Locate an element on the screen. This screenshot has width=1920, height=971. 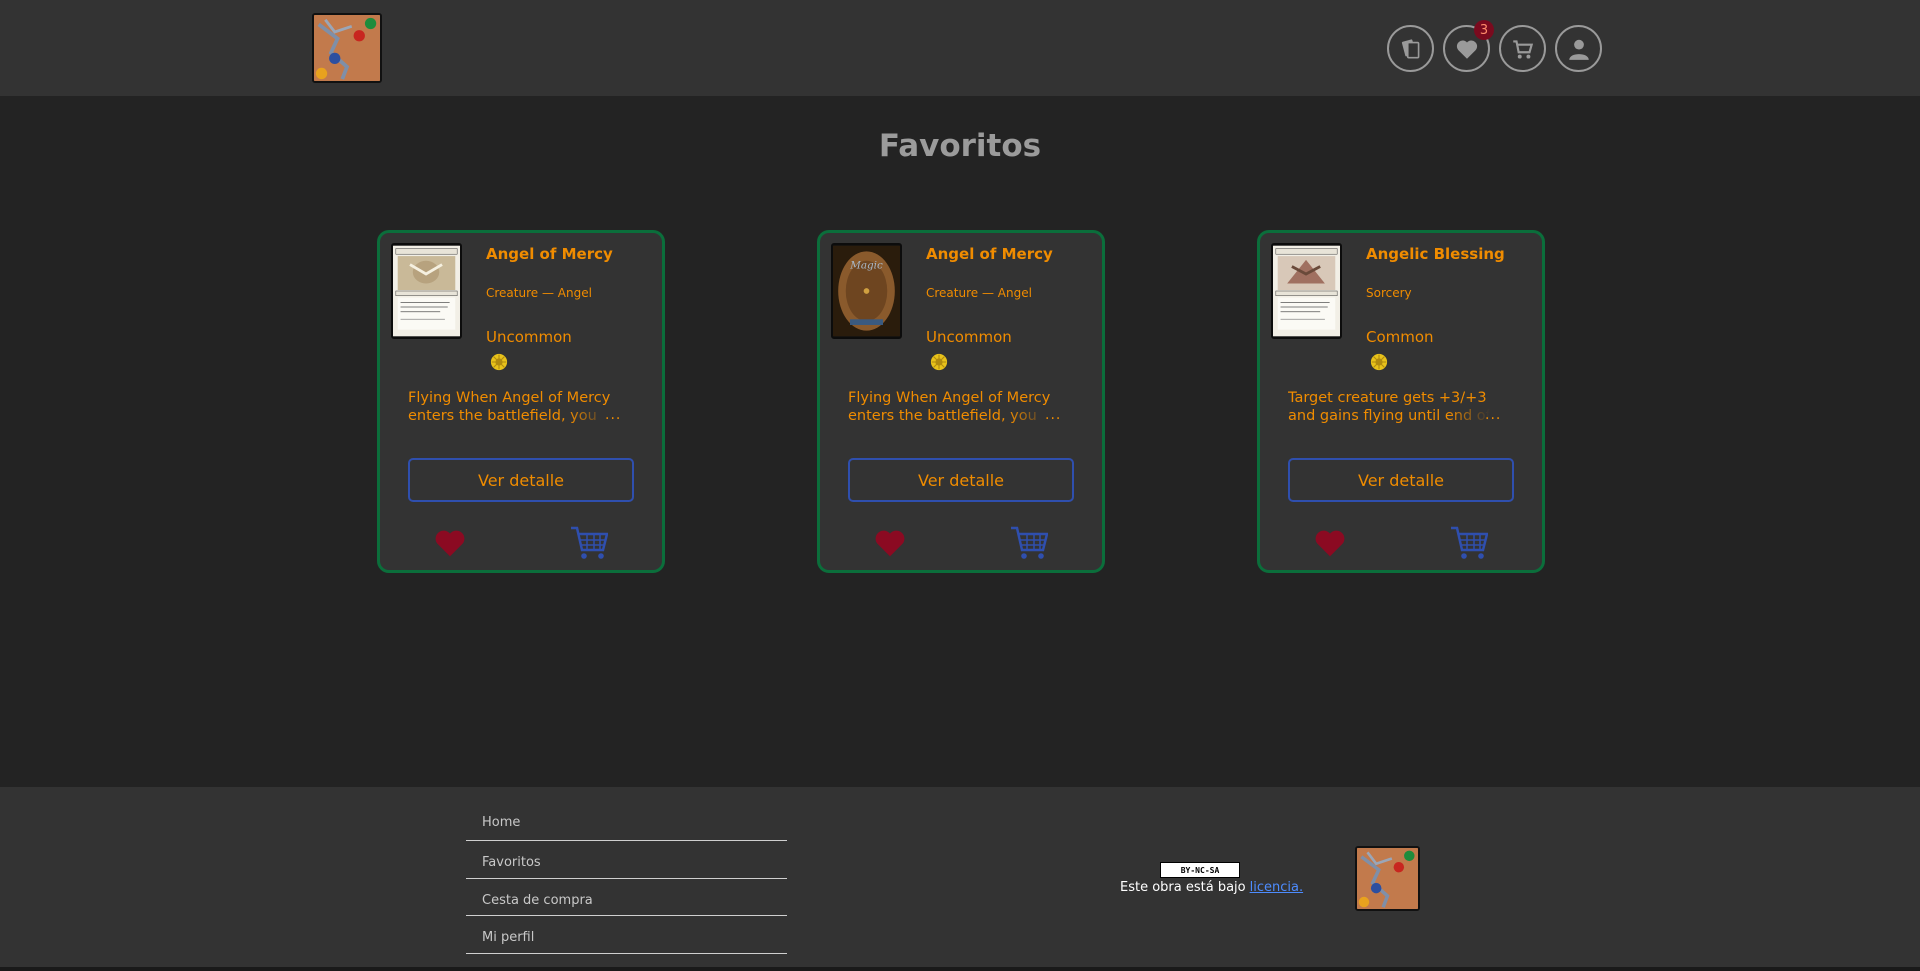
user-icon is located at coordinates (1578, 49).